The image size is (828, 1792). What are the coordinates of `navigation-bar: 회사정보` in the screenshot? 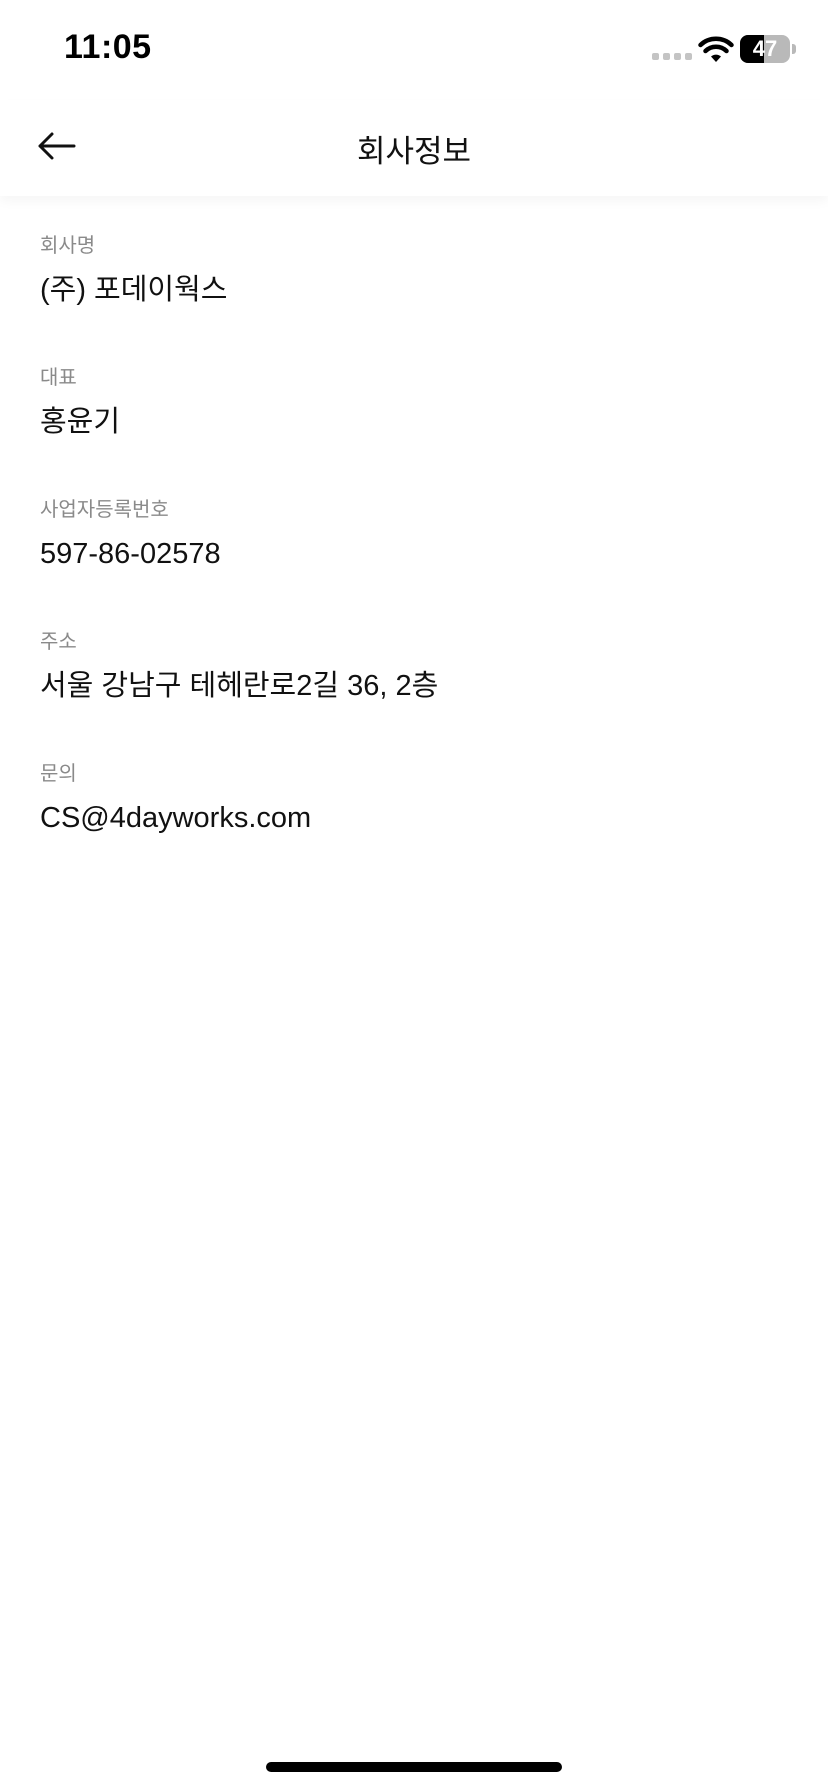 It's located at (414, 148).